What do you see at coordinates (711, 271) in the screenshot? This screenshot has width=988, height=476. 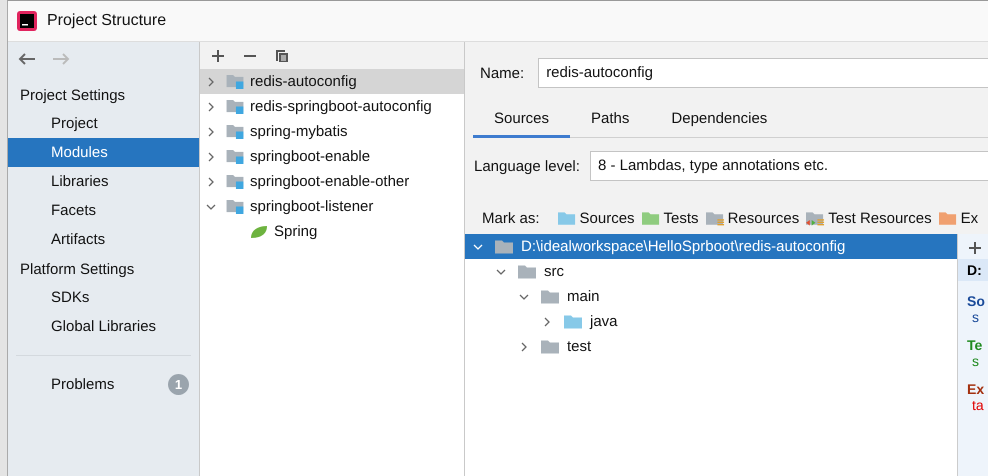 I see `tree-item: src` at bounding box center [711, 271].